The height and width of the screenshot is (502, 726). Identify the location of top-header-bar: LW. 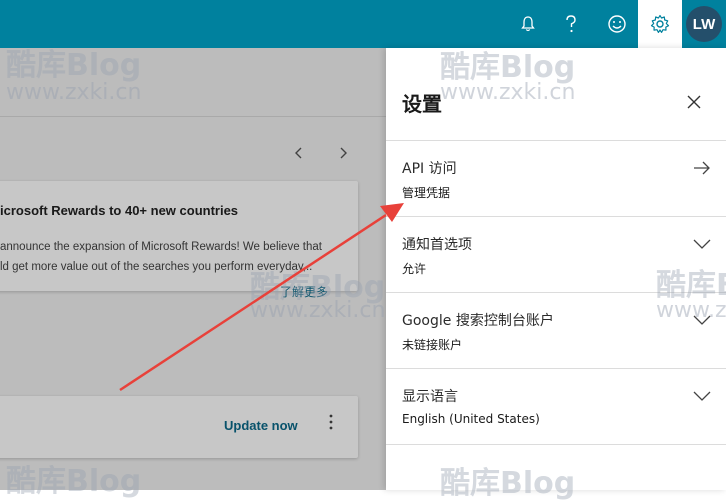
(363, 24).